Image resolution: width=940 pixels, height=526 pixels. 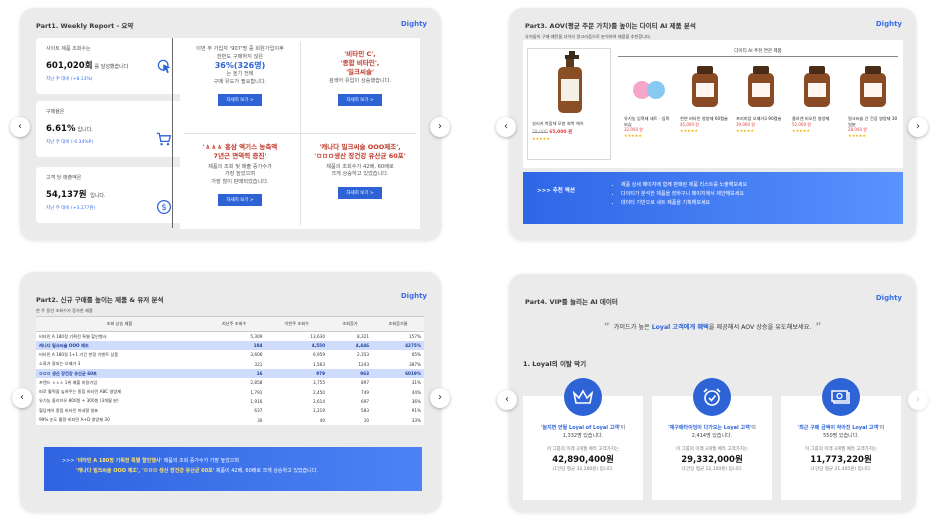 I want to click on table-cell: 2,450, so click(x=319, y=392).